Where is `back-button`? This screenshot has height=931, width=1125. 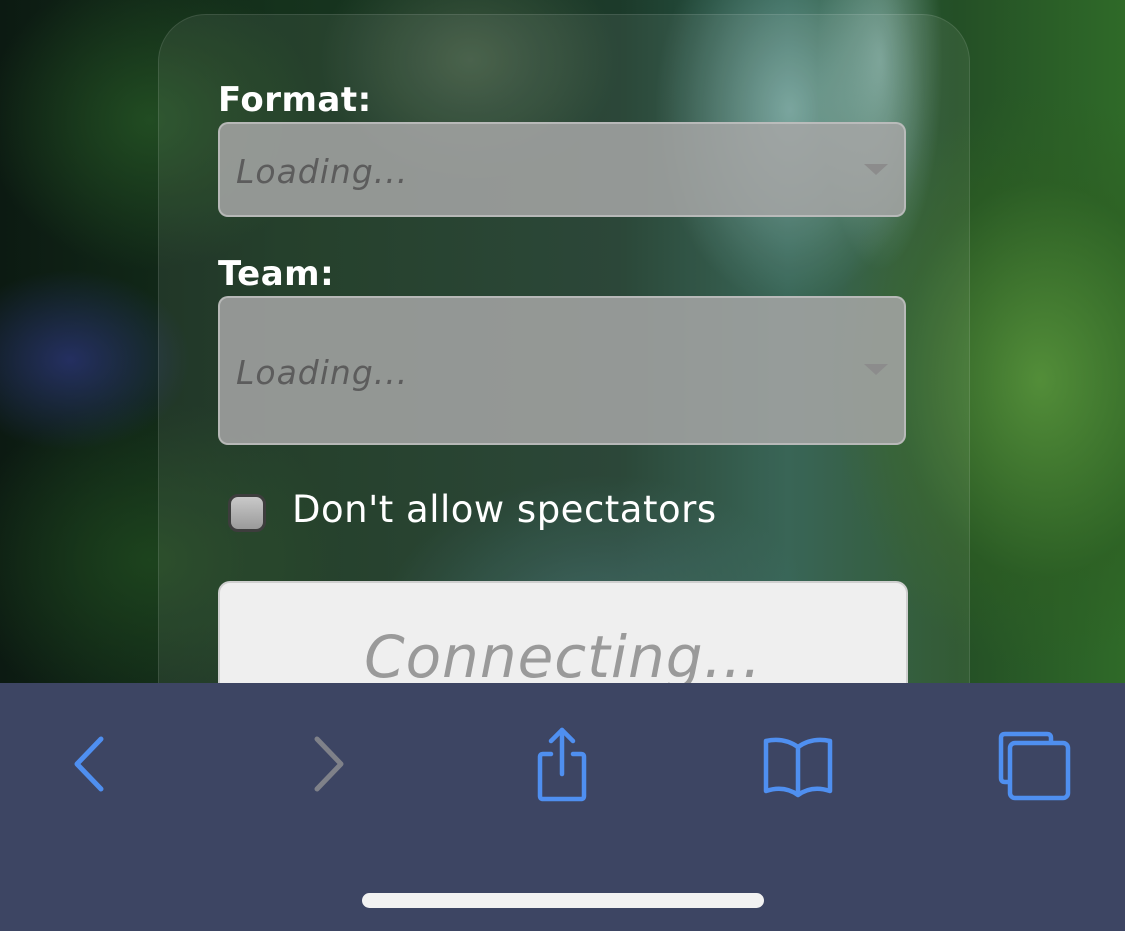
back-button is located at coordinates (91, 764).